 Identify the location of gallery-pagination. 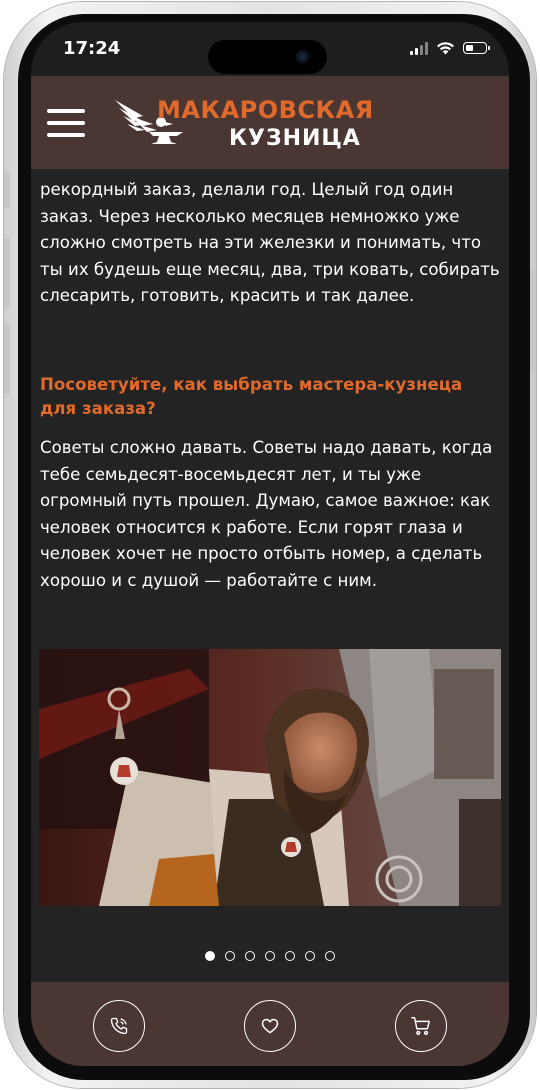
(270, 956).